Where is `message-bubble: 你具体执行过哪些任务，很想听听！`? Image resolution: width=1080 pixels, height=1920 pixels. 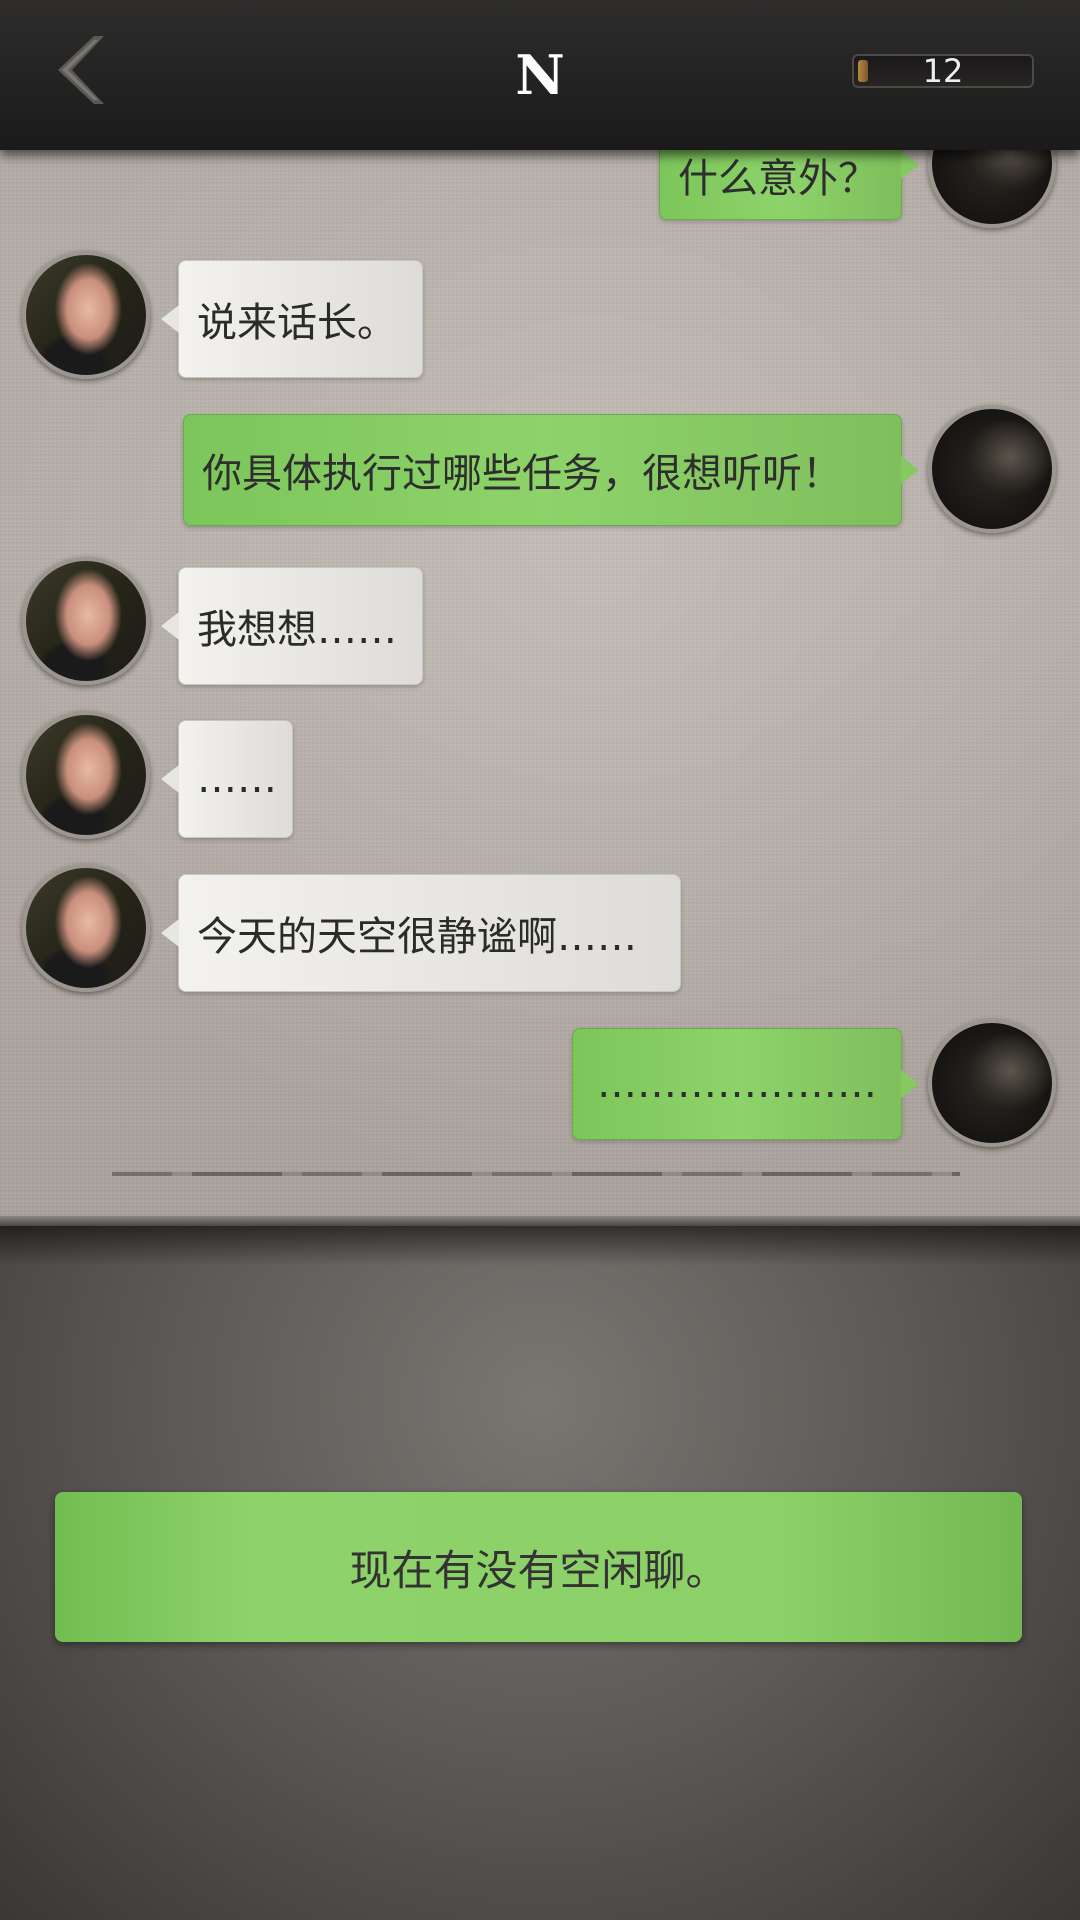 message-bubble: 你具体执行过哪些任务，很想听听！ is located at coordinates (551, 470).